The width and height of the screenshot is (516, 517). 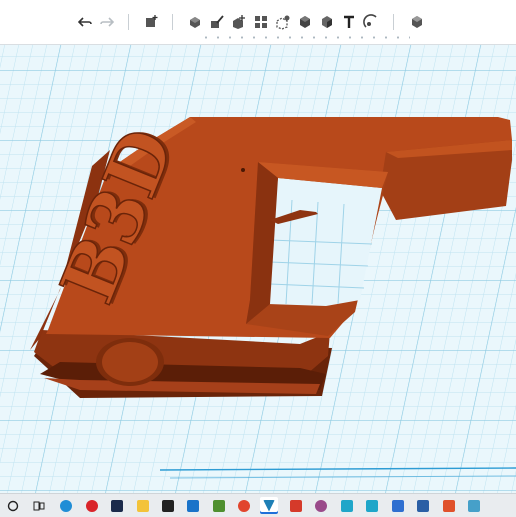 I want to click on toolbar-indicator-dots, so click(x=305, y=37).